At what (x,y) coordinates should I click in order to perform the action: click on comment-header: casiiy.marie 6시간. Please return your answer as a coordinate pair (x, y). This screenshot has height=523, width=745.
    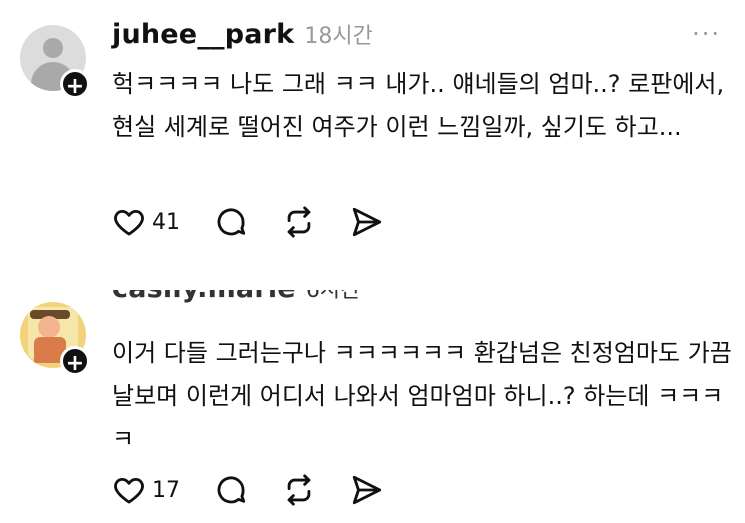
    Looking at the image, I should click on (236, 297).